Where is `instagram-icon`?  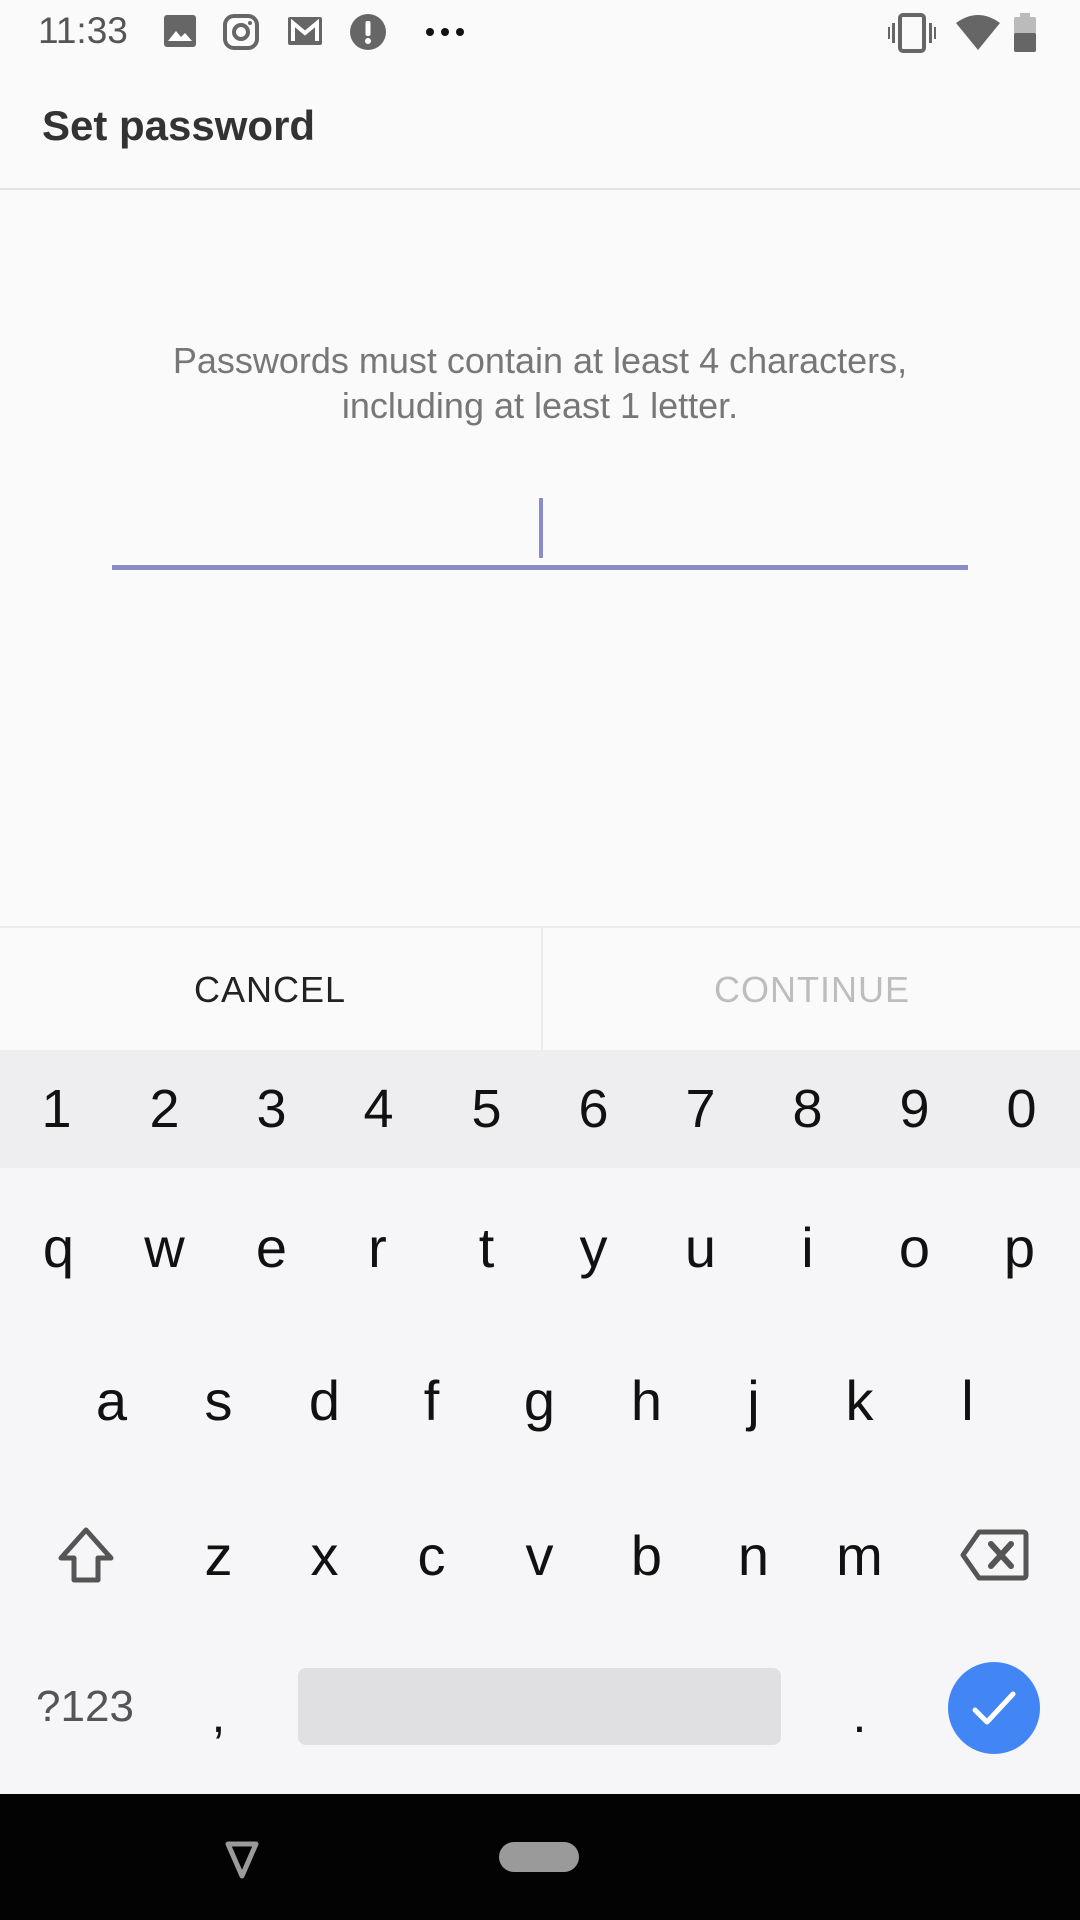
instagram-icon is located at coordinates (241, 34).